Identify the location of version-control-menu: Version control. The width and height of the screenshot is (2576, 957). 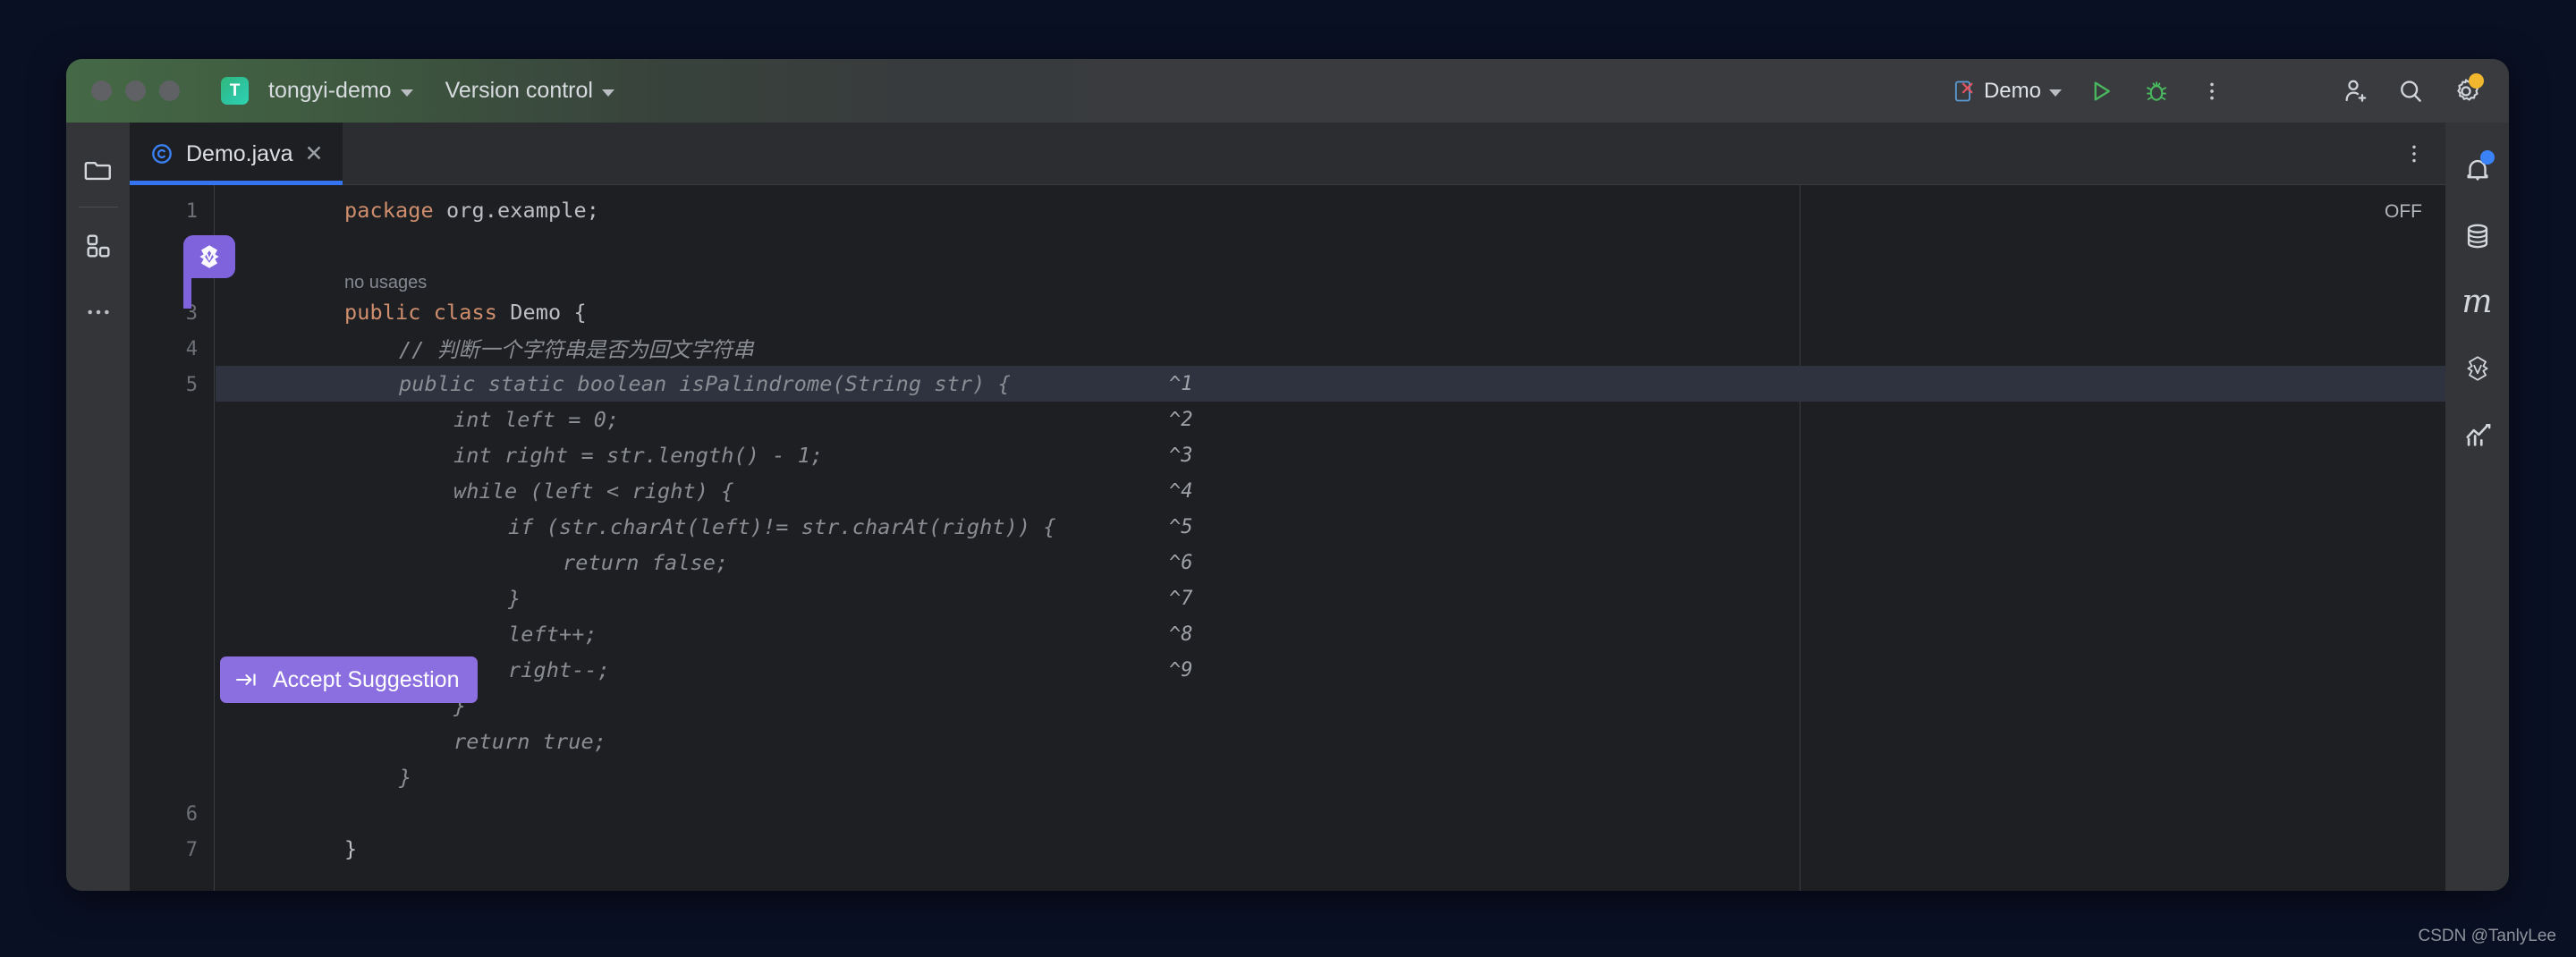
(529, 90).